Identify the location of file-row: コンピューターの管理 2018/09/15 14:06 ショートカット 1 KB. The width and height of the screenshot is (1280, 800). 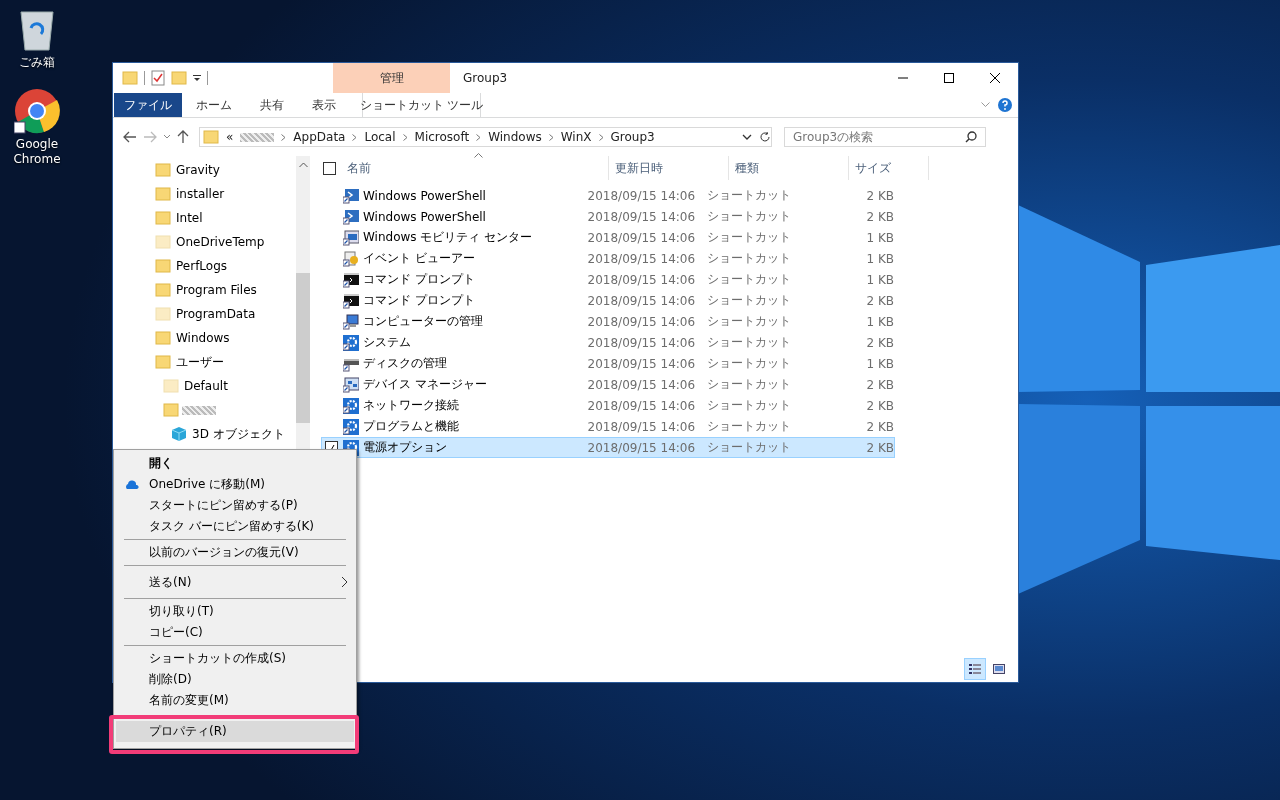
(608, 321).